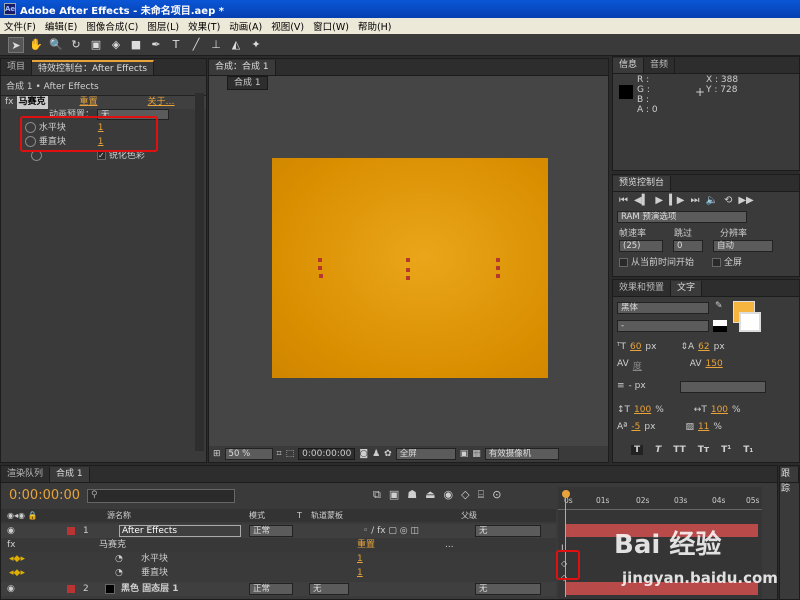  Describe the element at coordinates (743, 246) in the screenshot. I see `resolution-dropdown: 自动` at that location.